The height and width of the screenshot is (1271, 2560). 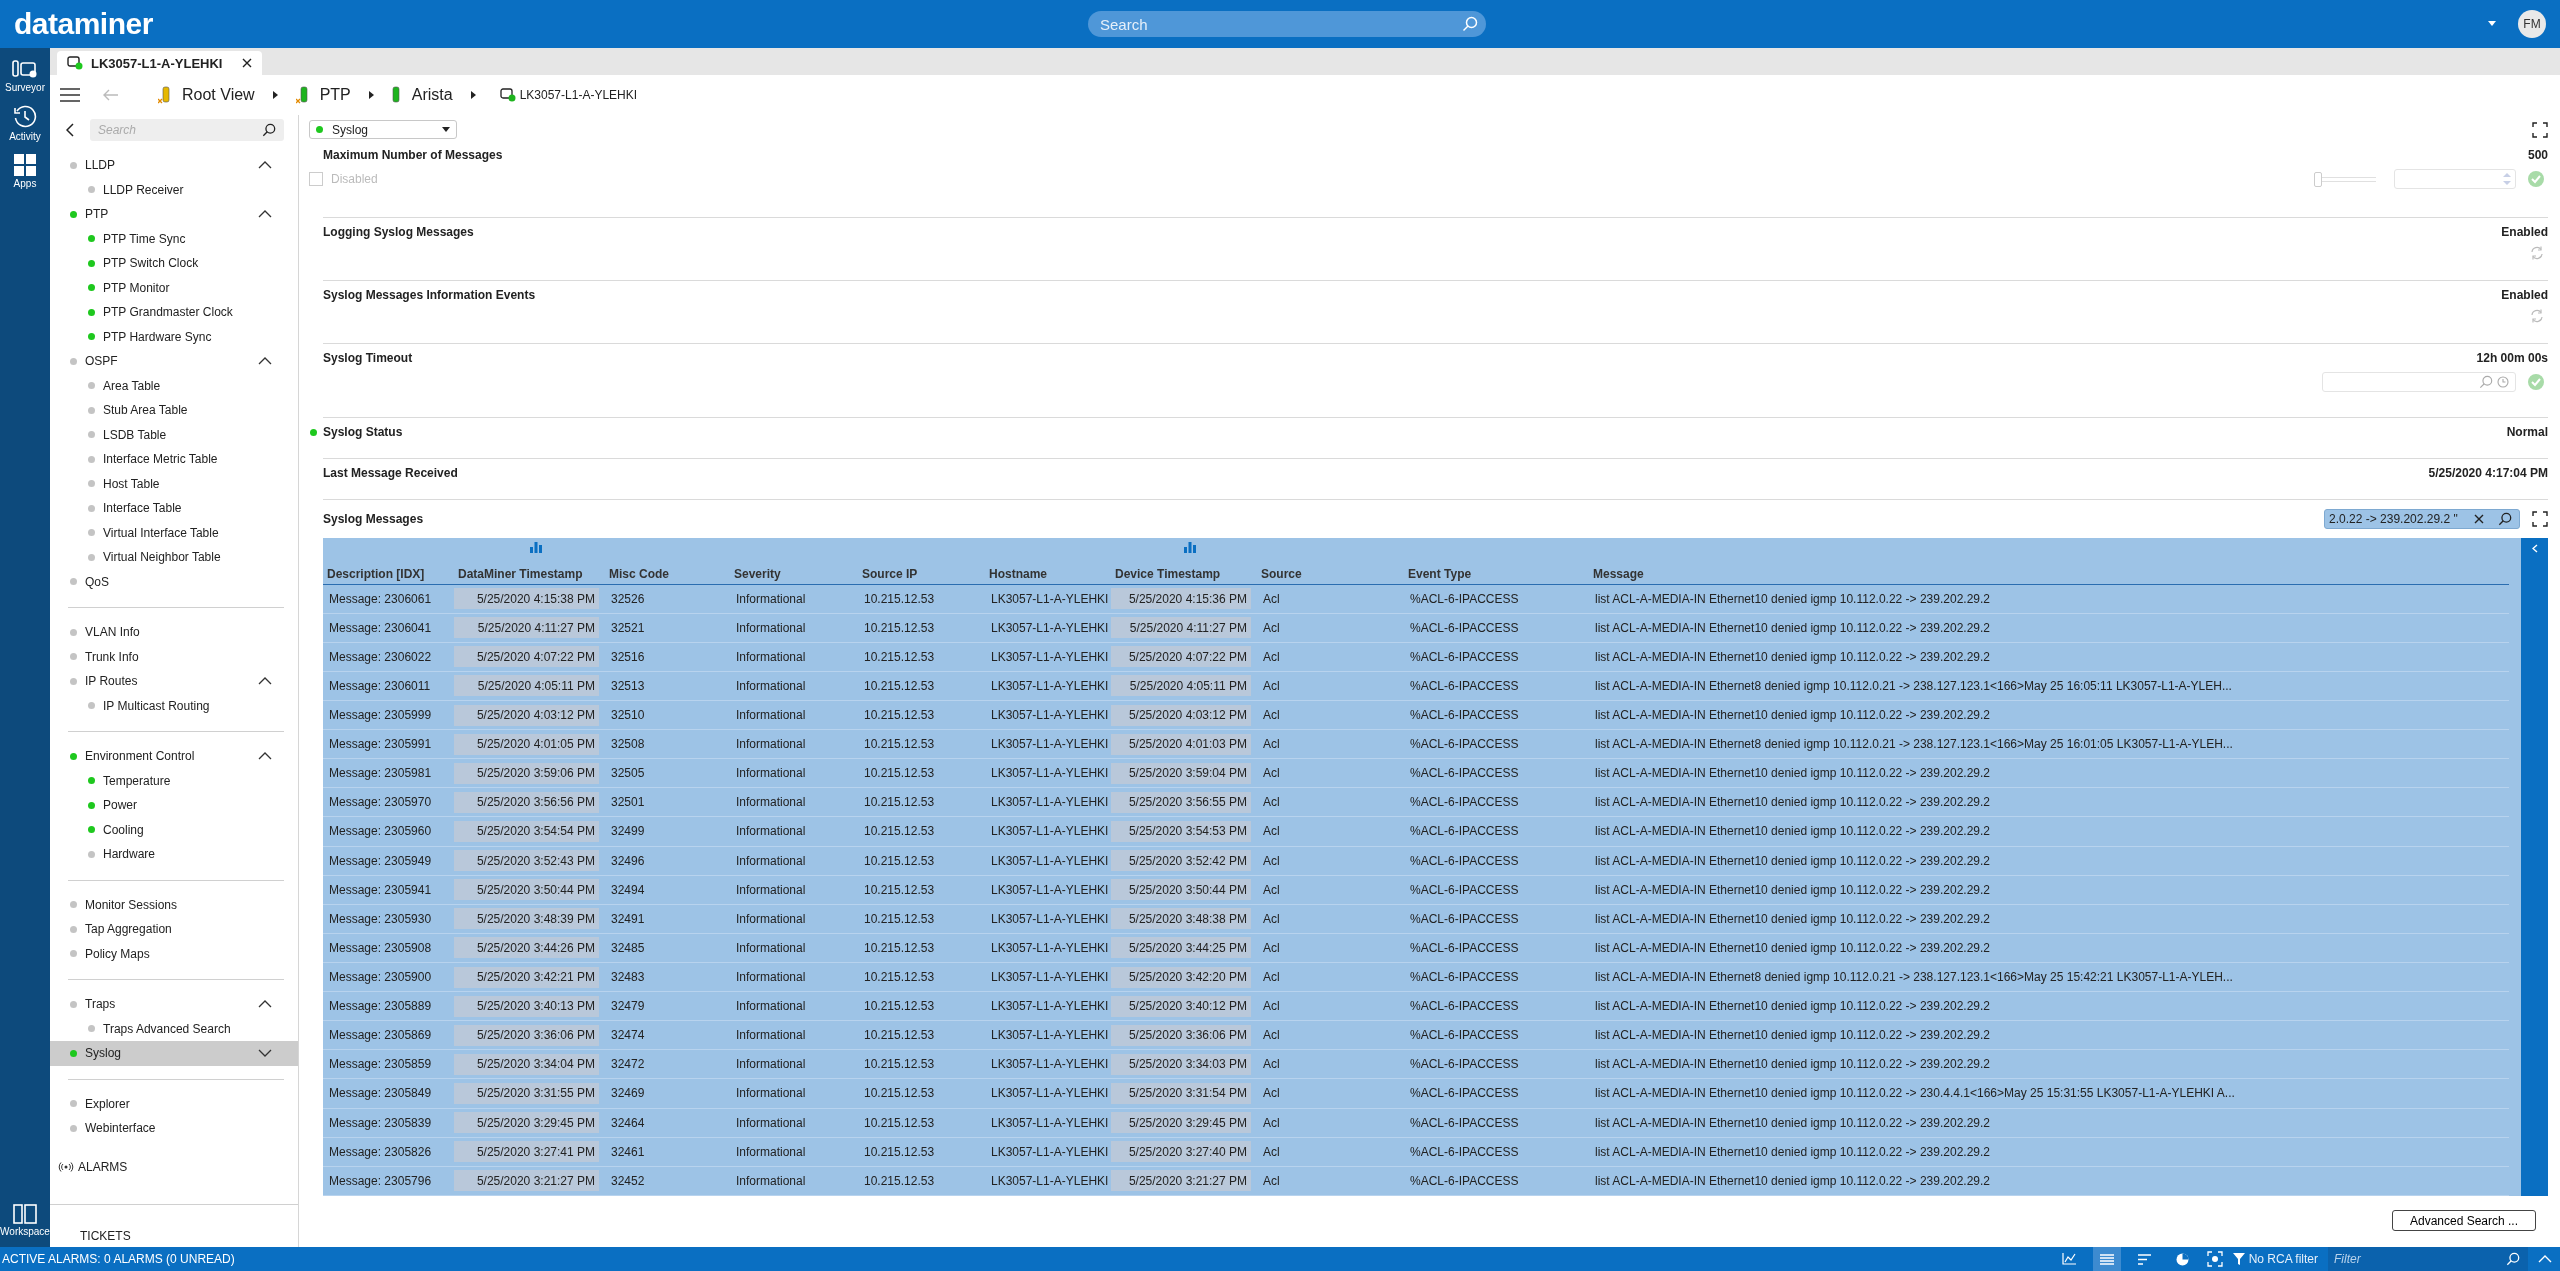 I want to click on focus-icon, so click(x=2214, y=1259).